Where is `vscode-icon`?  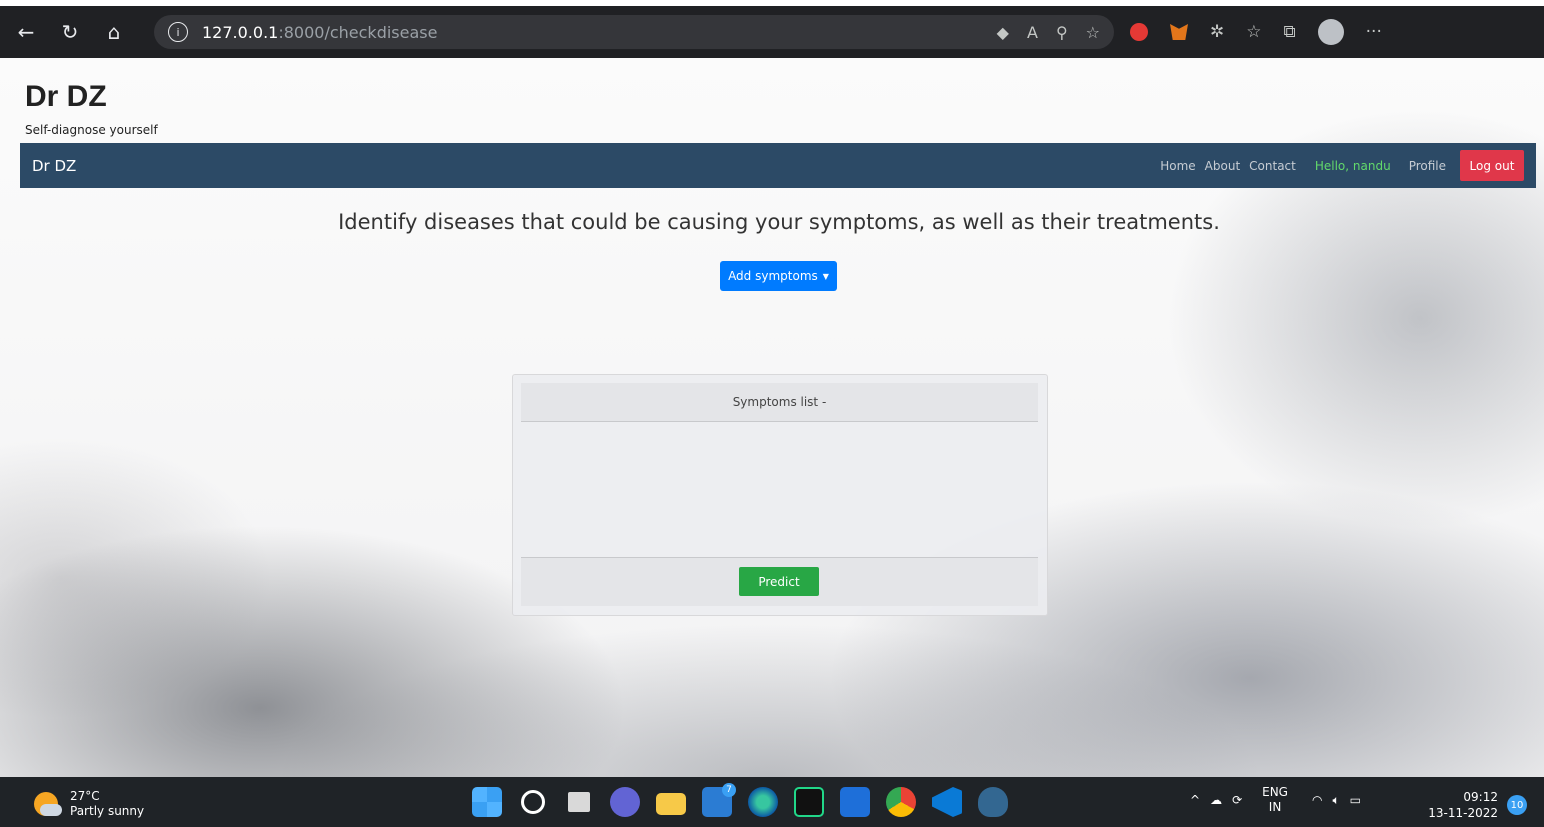
vscode-icon is located at coordinates (947, 802).